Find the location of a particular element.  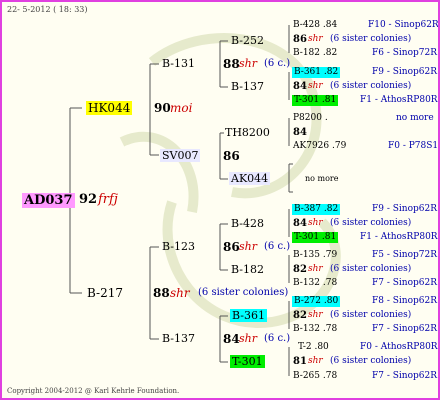

gen1-bottom-year: 88 is located at coordinates (161, 293).